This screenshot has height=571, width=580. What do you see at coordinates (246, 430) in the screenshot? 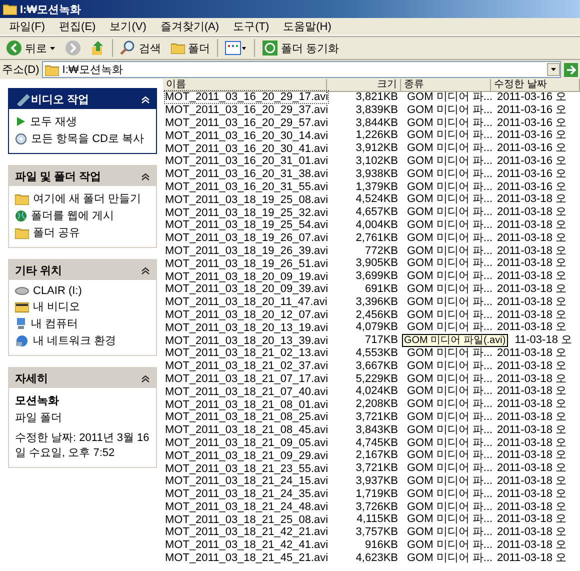
I see `file-name: MOT_2011_03_18_21_08_45.avi` at bounding box center [246, 430].